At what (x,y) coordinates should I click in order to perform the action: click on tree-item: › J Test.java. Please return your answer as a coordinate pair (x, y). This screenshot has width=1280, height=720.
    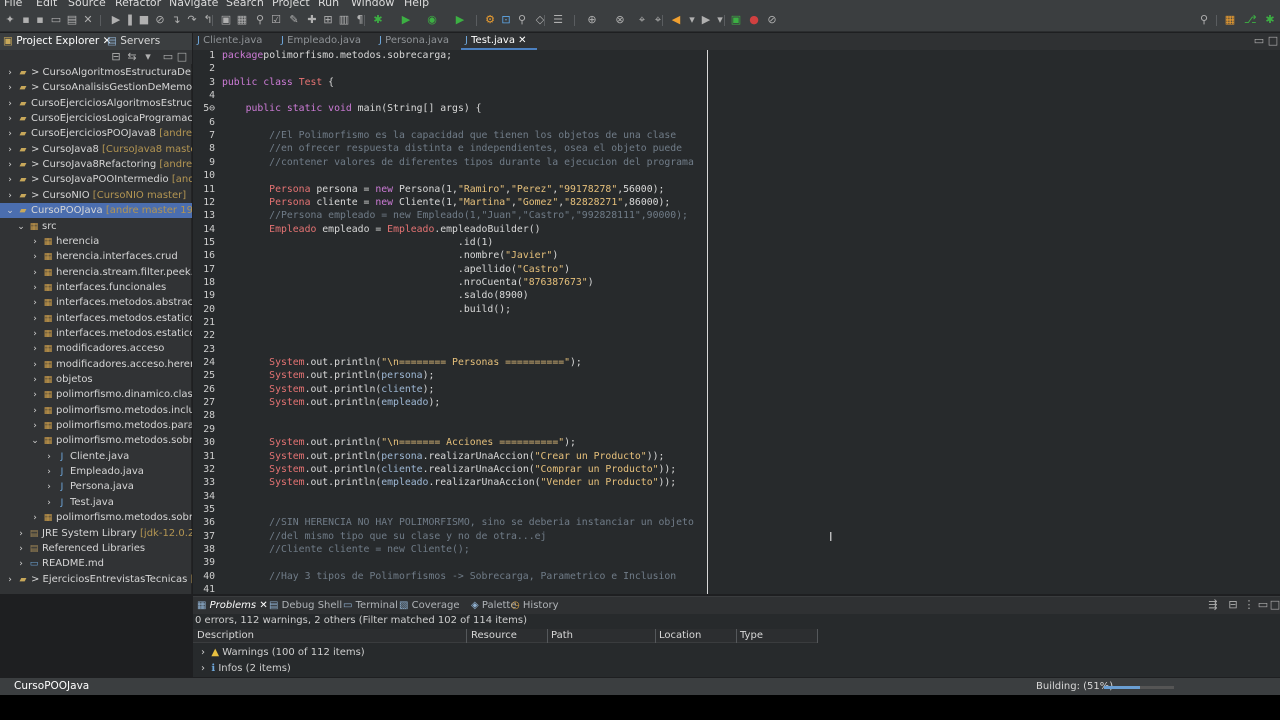
    Looking at the image, I should click on (96, 502).